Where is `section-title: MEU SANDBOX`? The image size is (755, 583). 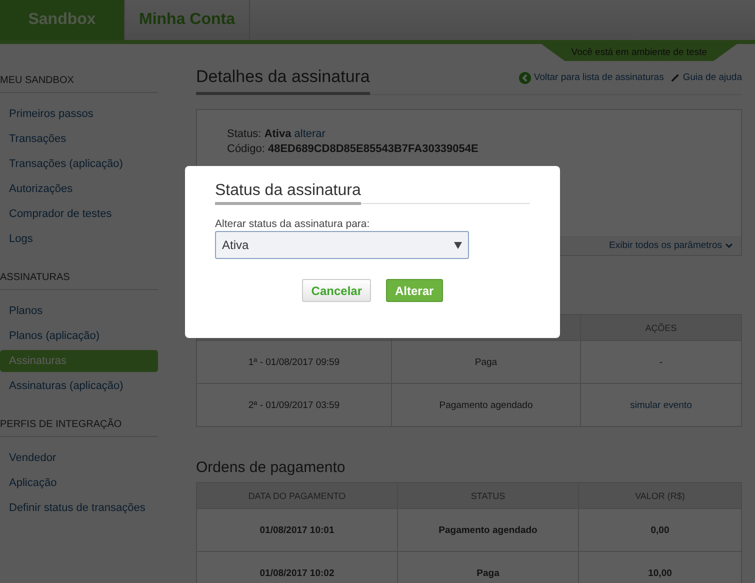
section-title: MEU SANDBOX is located at coordinates (79, 84).